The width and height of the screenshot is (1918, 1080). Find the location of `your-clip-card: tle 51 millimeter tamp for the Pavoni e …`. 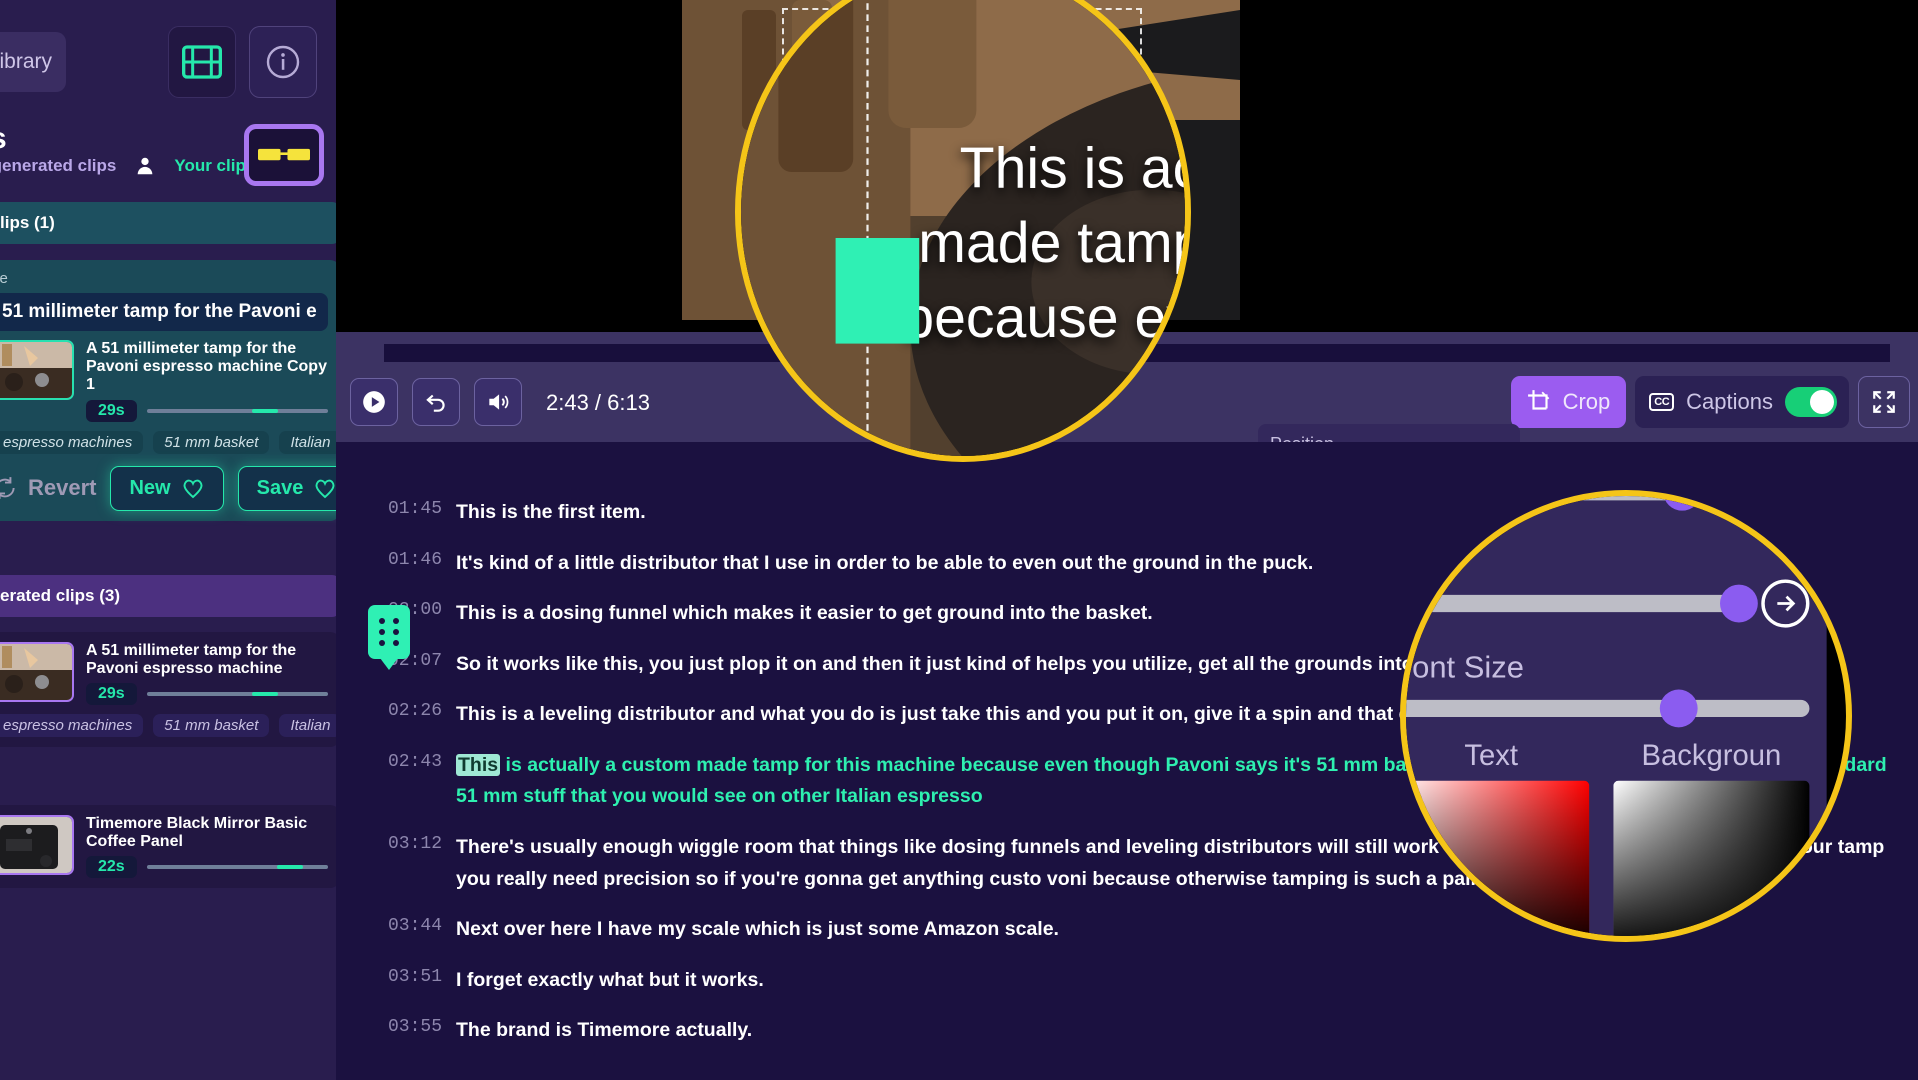

your-clip-card: tle 51 millimeter tamp for the Pavoni e … is located at coordinates (168, 390).